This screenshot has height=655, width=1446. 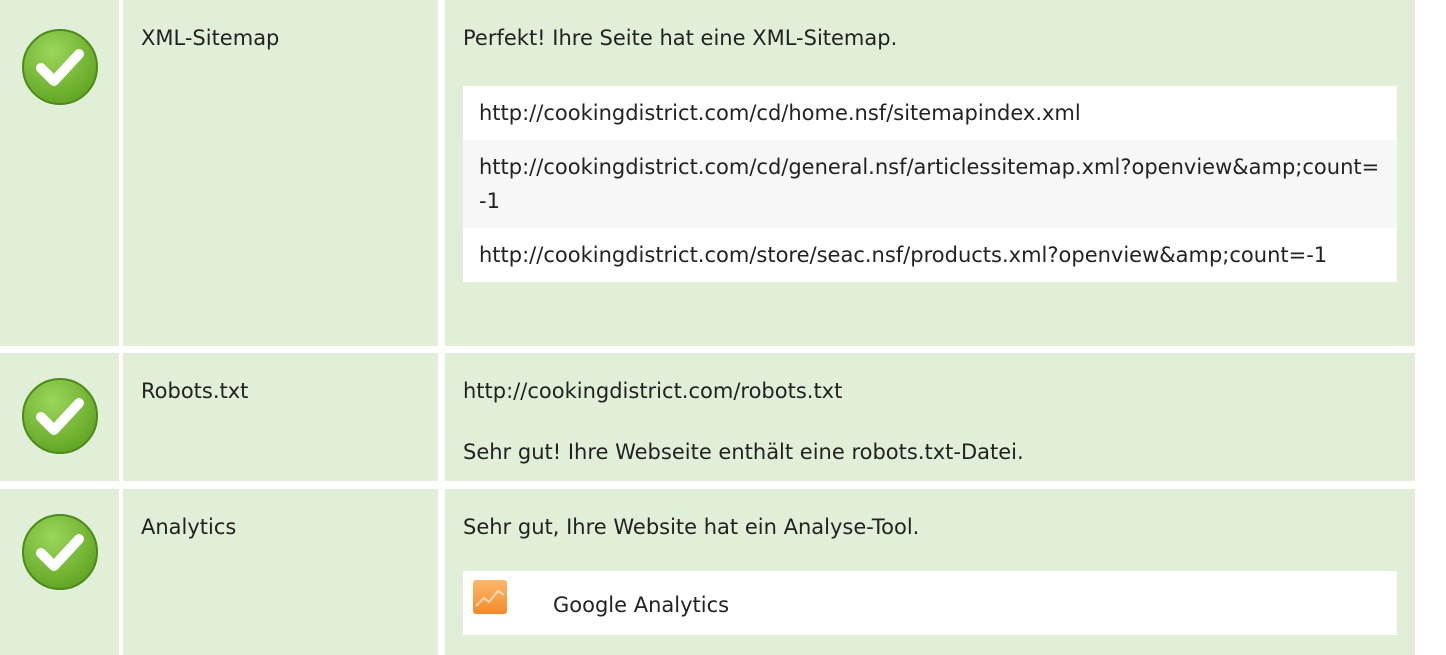 I want to click on status-cell-analytics, so click(x=59, y=572).